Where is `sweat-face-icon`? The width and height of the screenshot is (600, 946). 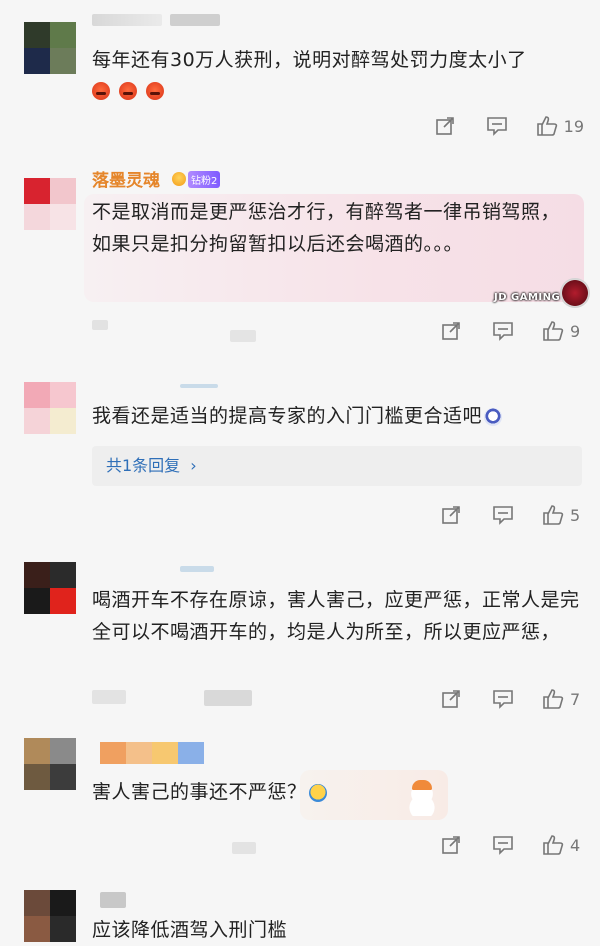
sweat-face-icon is located at coordinates (317, 792).